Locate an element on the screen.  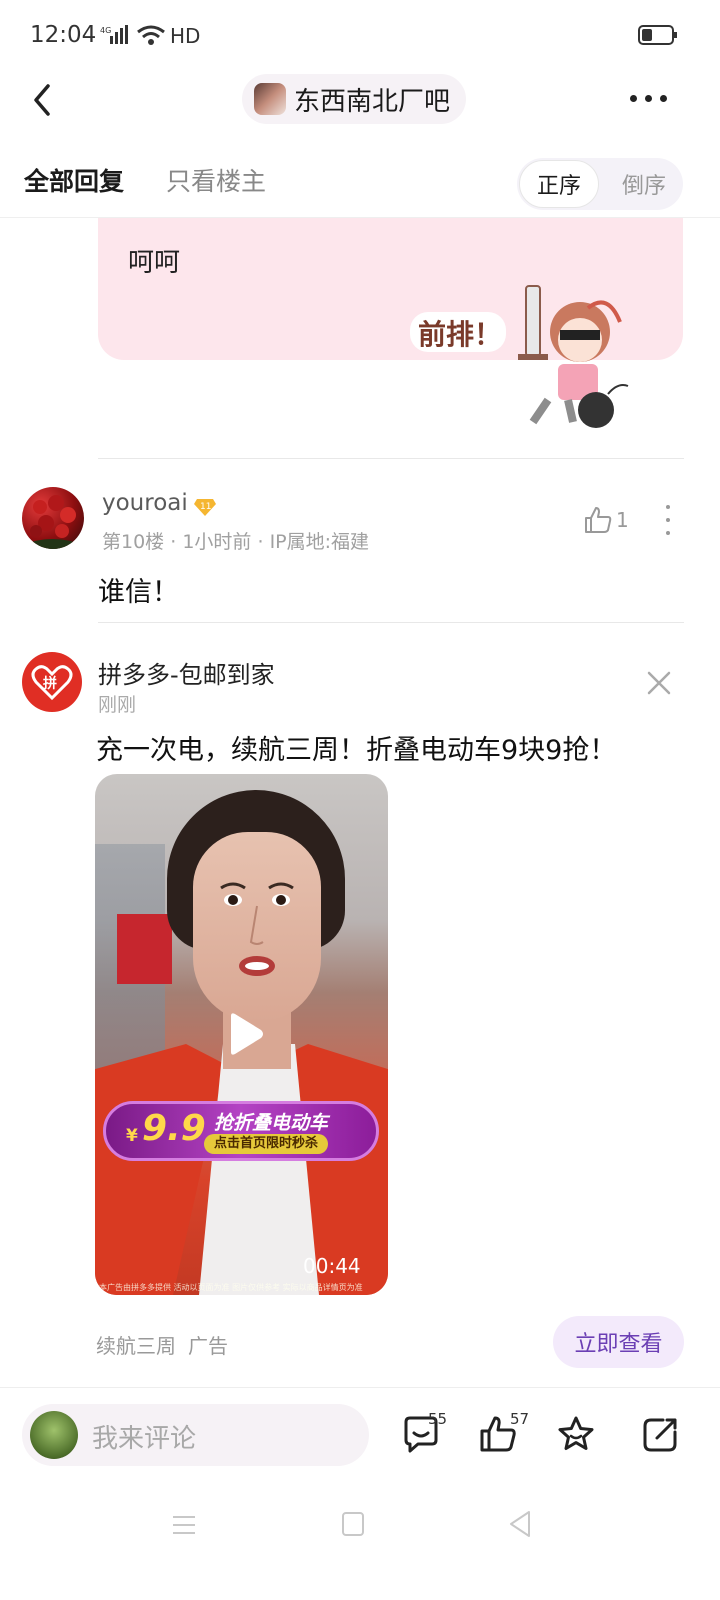
front-row-sticker-icon: 前排！ is located at coordinates (519, 356).